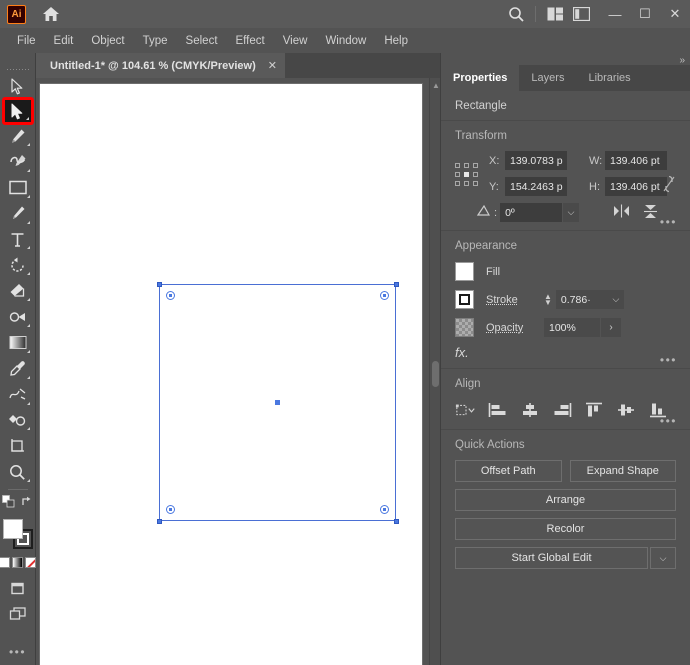 This screenshot has height=665, width=690. I want to click on anchor-point-bottom-left, so click(159, 521).